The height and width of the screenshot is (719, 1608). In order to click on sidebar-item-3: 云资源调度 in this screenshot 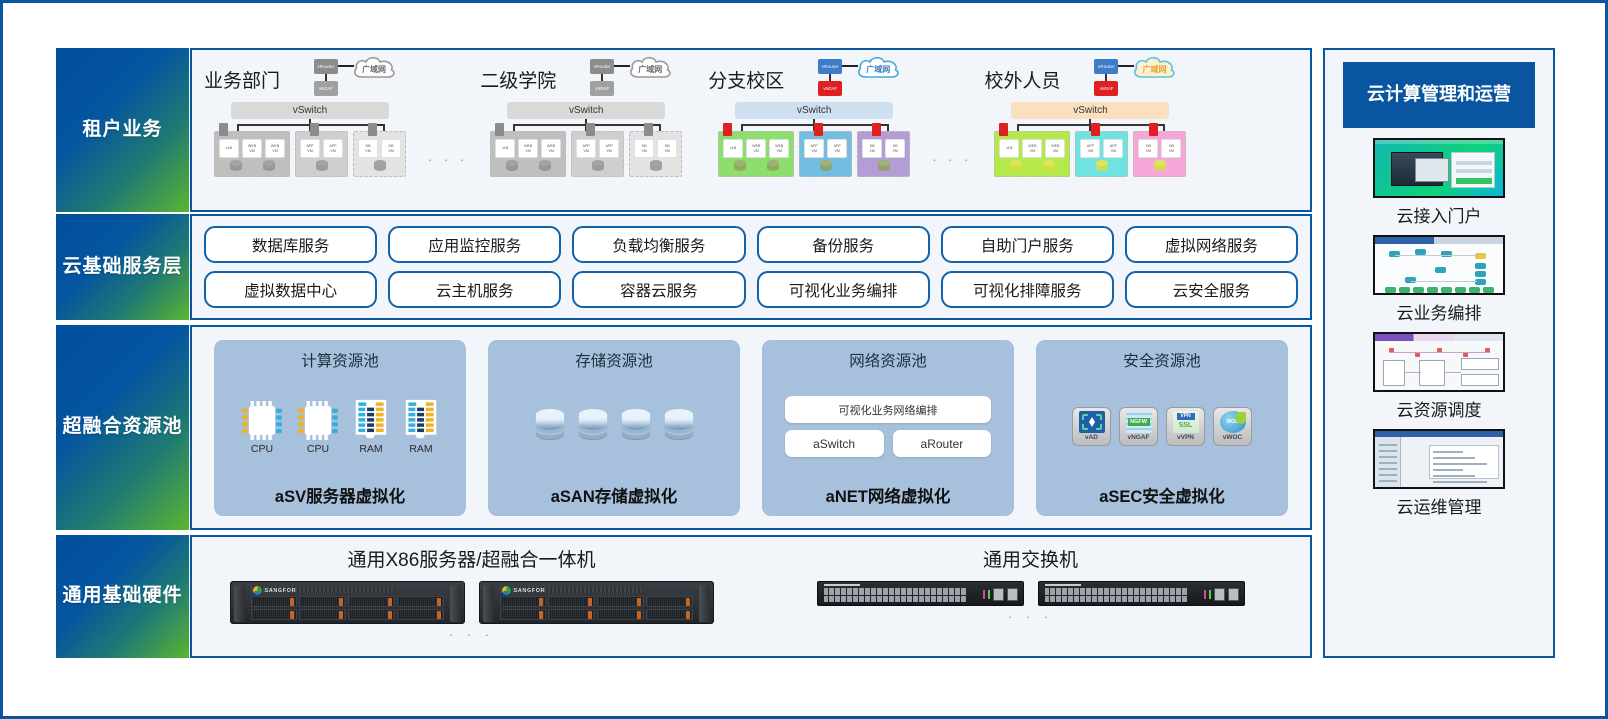, I will do `click(1439, 376)`.